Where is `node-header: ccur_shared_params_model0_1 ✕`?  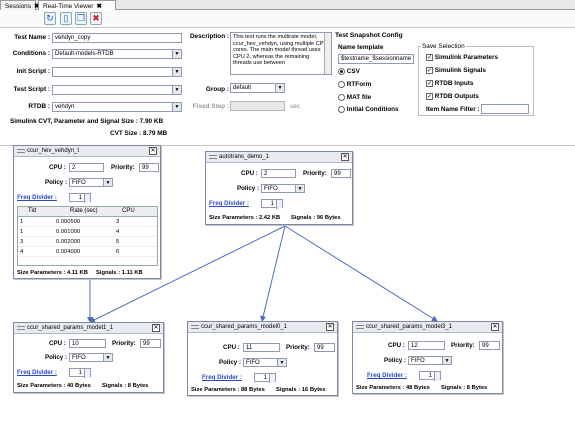
node-header: ccur_shared_params_model0_1 ✕ is located at coordinates (262, 327).